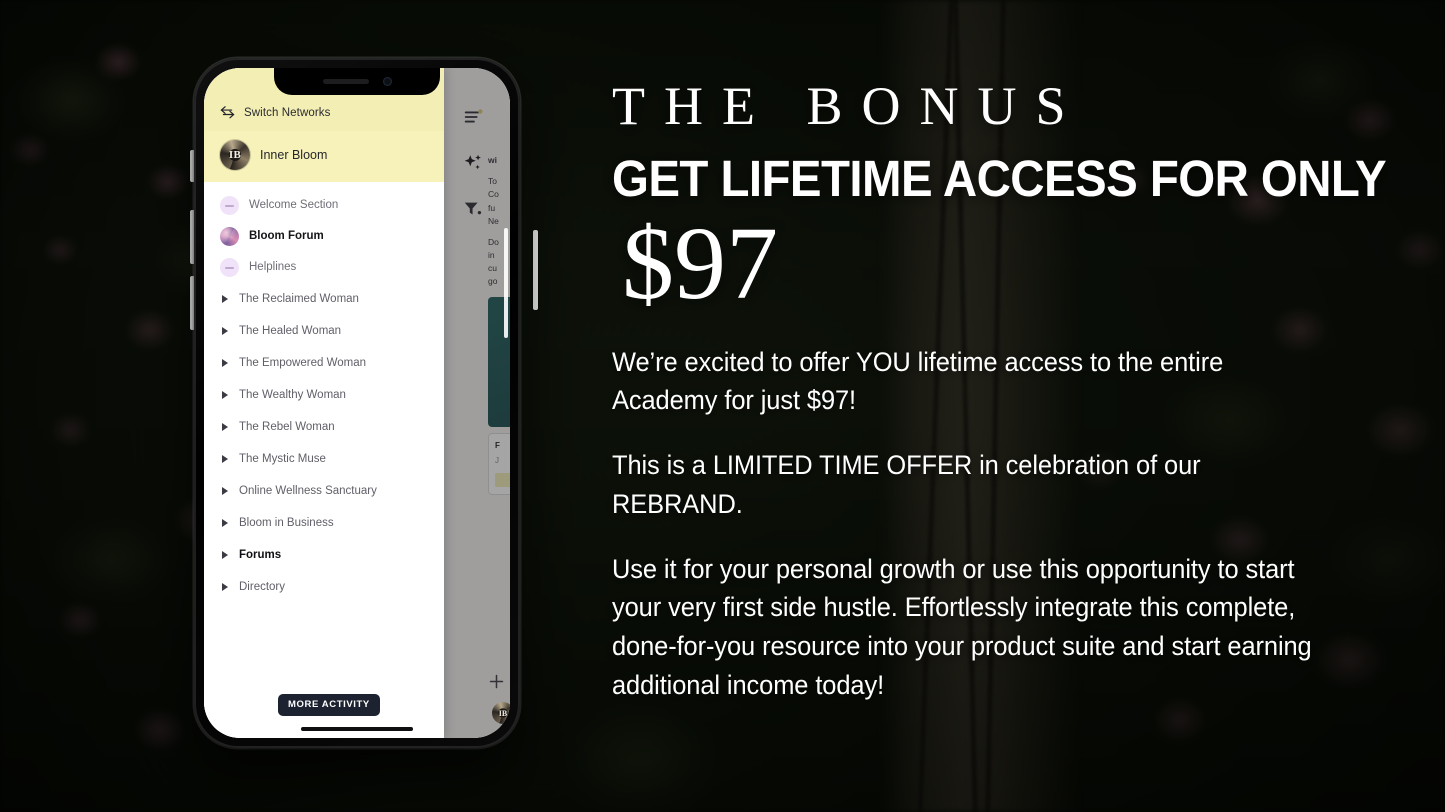  Describe the element at coordinates (294, 155) in the screenshot. I see `network-name-label: Inner Bloom` at that location.